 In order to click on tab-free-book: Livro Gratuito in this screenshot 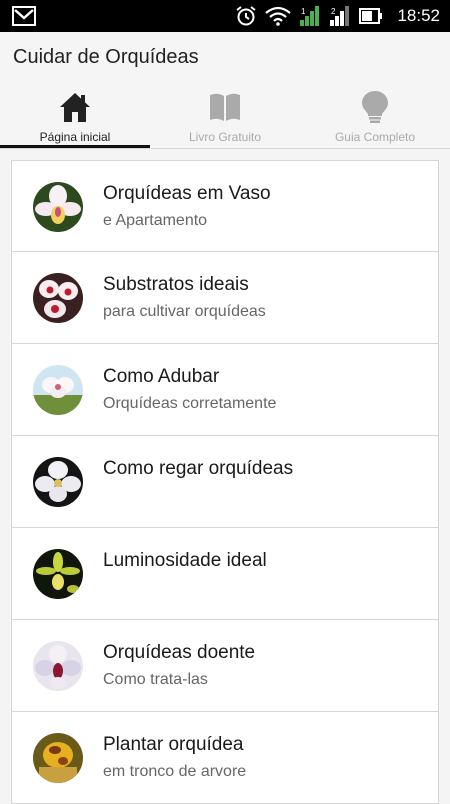, I will do `click(225, 117)`.